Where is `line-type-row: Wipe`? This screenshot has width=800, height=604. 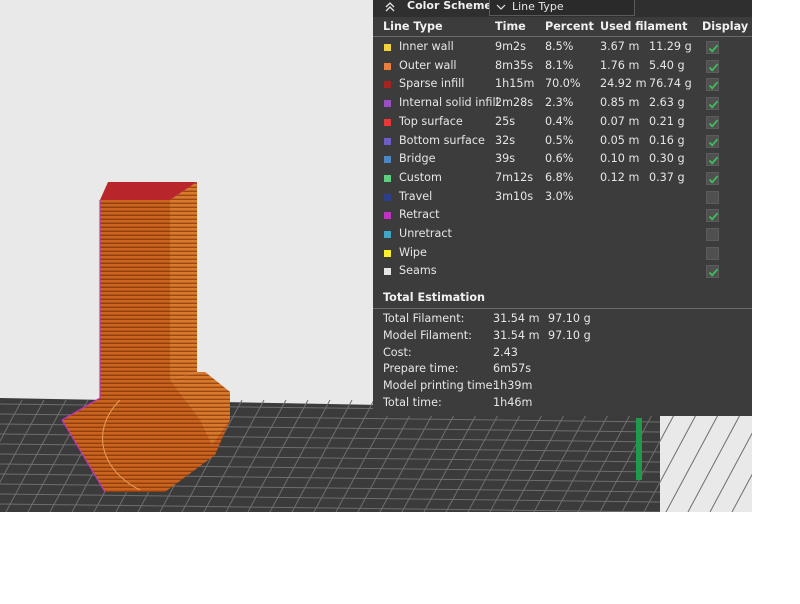
line-type-row: Wipe is located at coordinates (562, 255).